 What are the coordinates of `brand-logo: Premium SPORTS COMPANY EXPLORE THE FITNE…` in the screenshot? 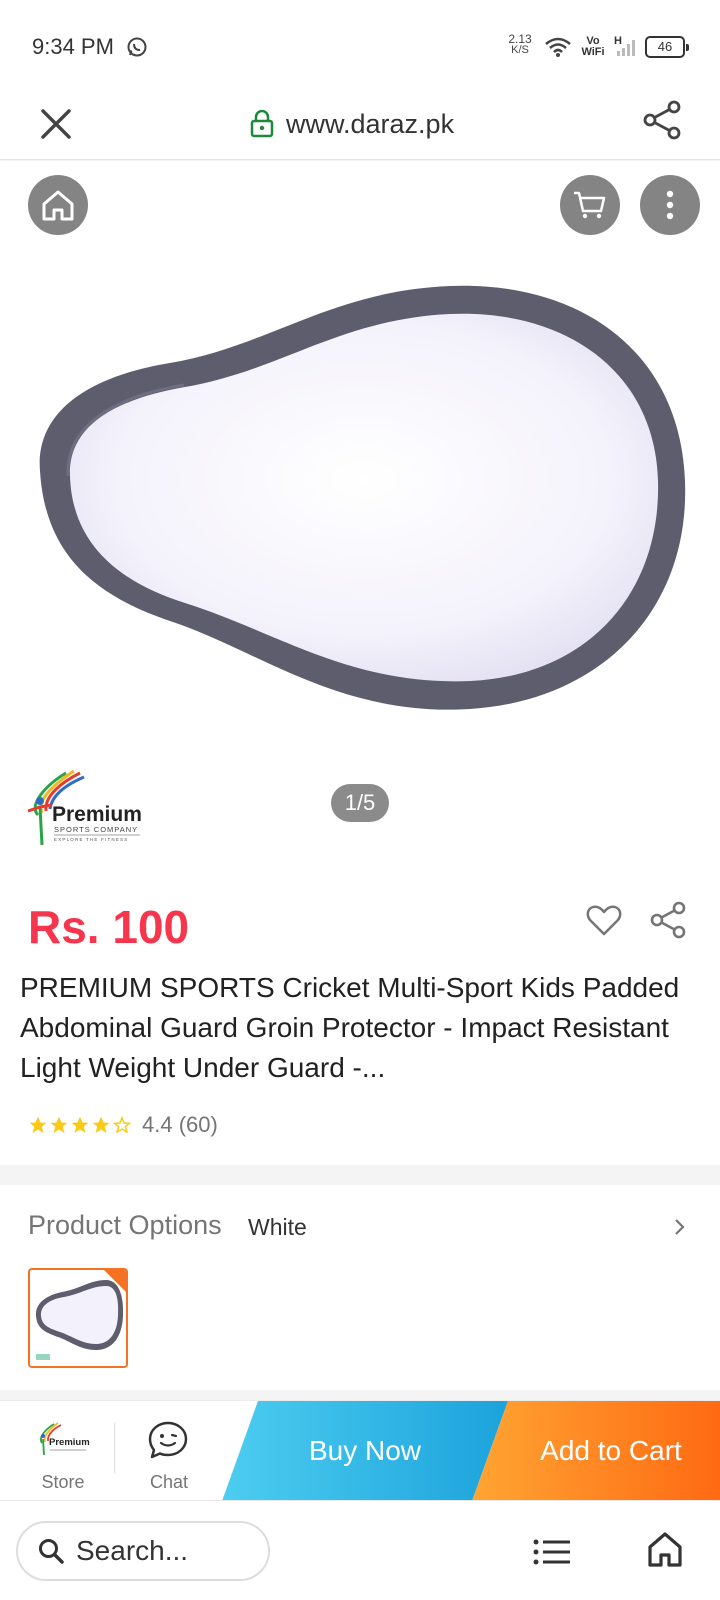 It's located at (91, 810).